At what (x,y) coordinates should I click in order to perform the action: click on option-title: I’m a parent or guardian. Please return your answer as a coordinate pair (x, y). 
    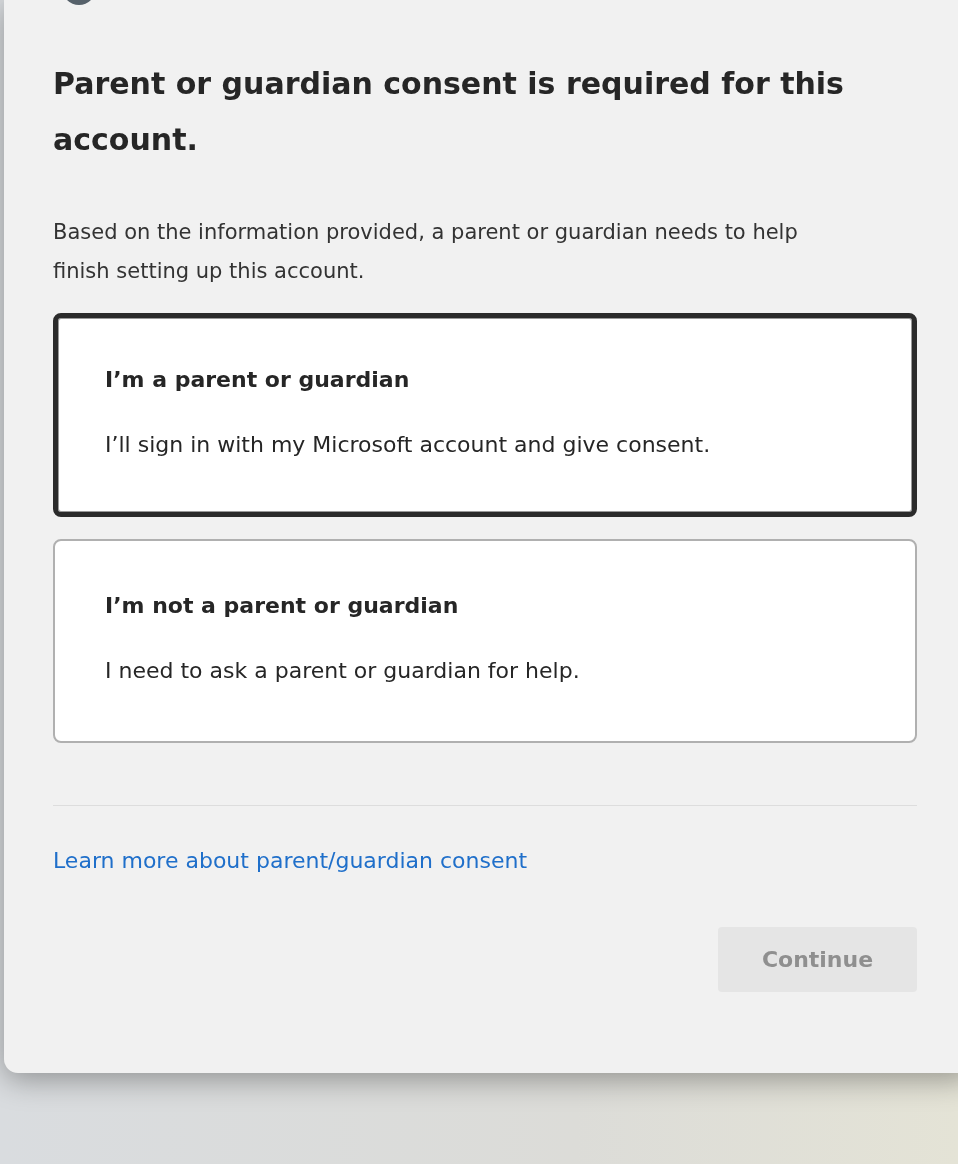
    Looking at the image, I should click on (258, 380).